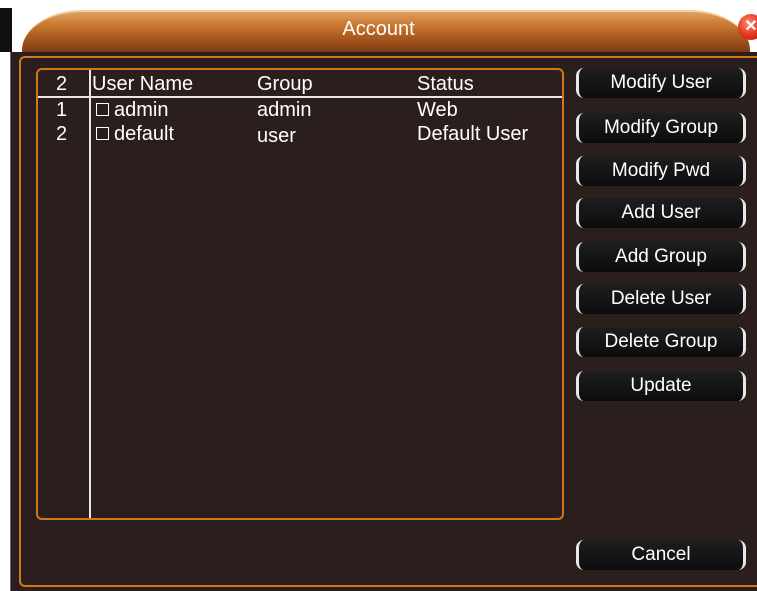 The image size is (757, 591). What do you see at coordinates (144, 134) in the screenshot?
I see `row-2-user-name: default` at bounding box center [144, 134].